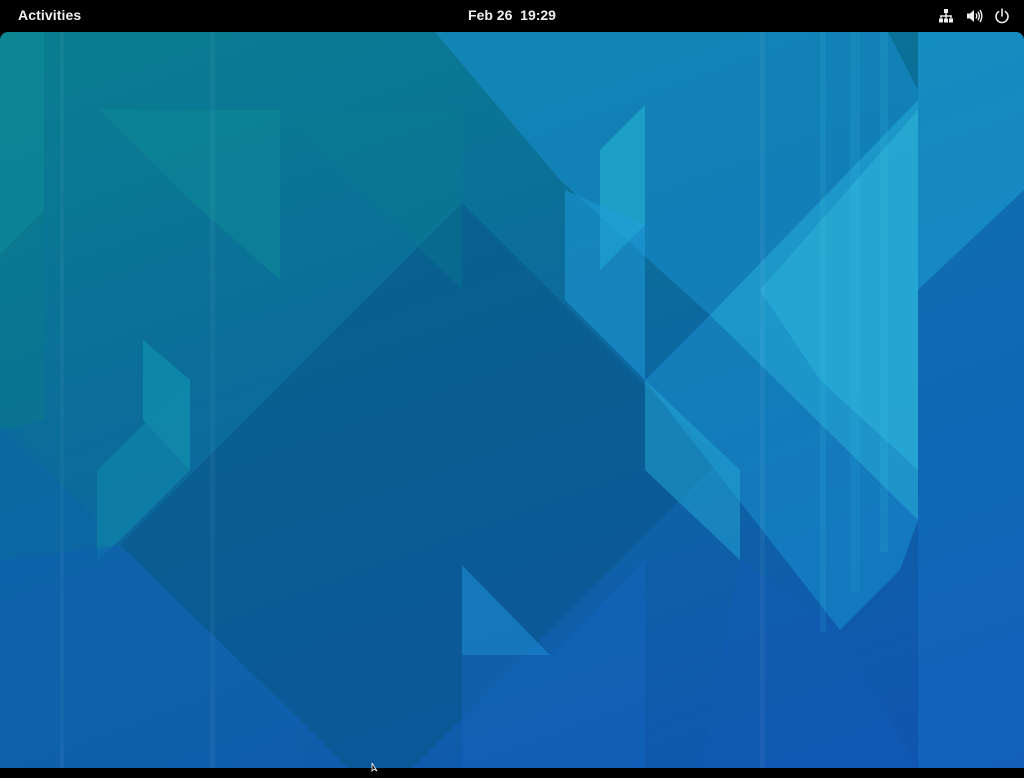  Describe the element at coordinates (1002, 16) in the screenshot. I see `power-icon` at that location.